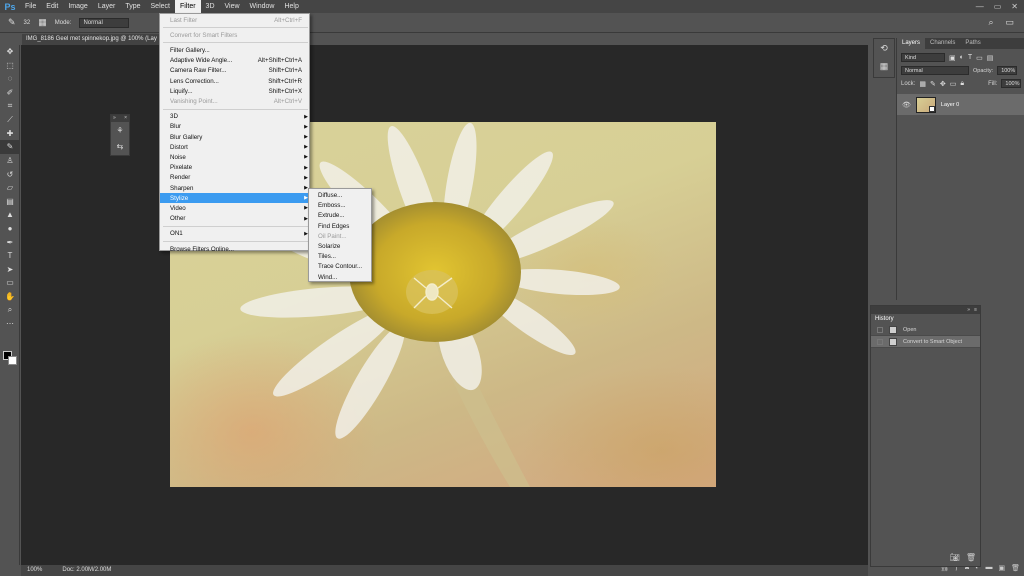 The image size is (1024, 576). Describe the element at coordinates (1014, 6) in the screenshot. I see `close-icon: ✕` at that location.